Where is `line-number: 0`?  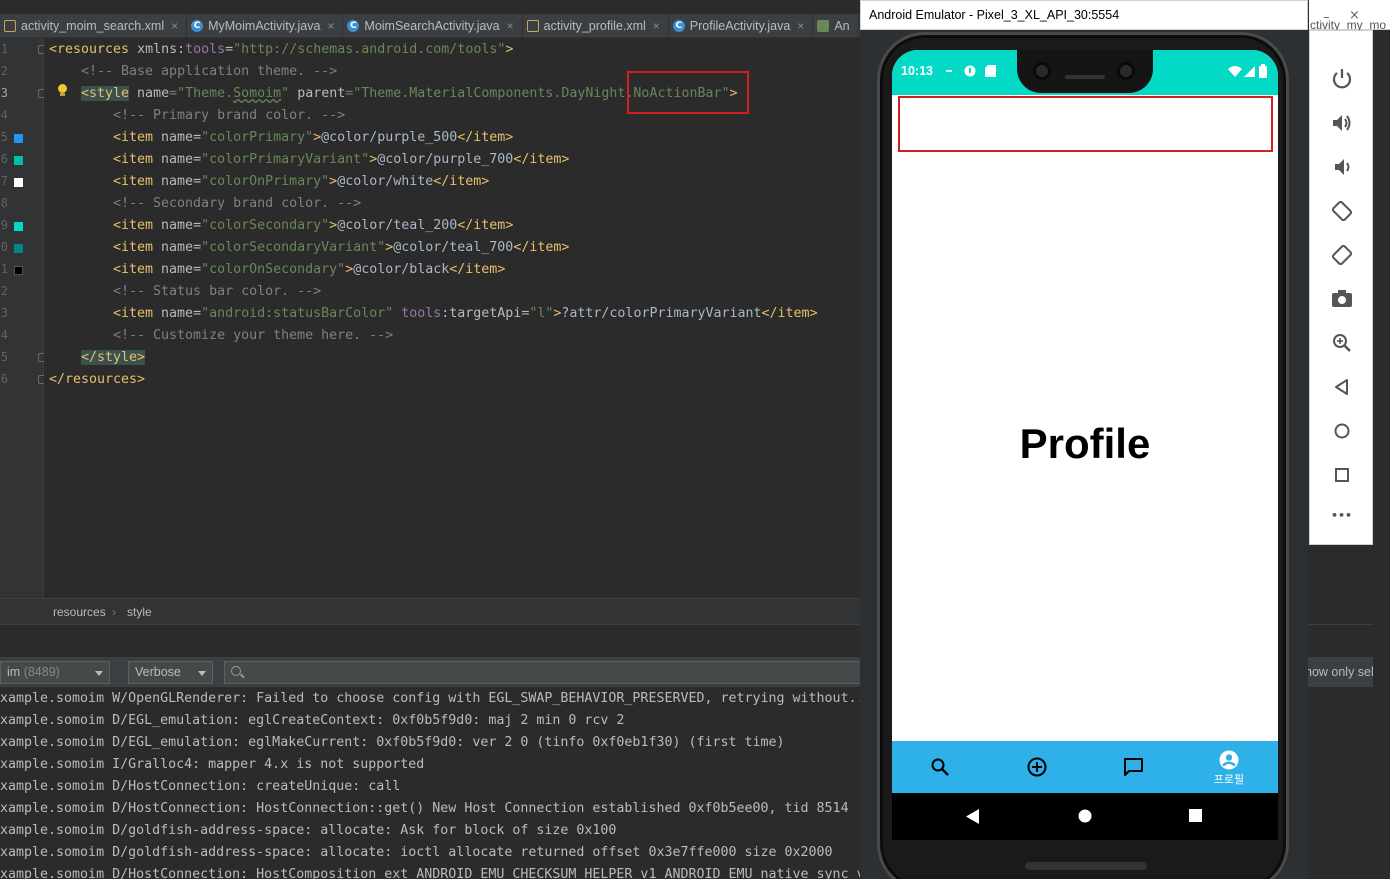
line-number: 0 is located at coordinates (4, 247).